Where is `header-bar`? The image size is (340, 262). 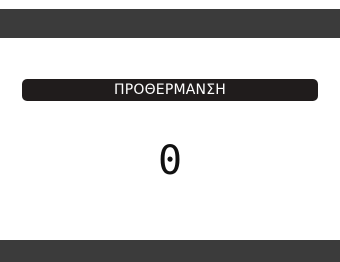
header-bar is located at coordinates (170, 23).